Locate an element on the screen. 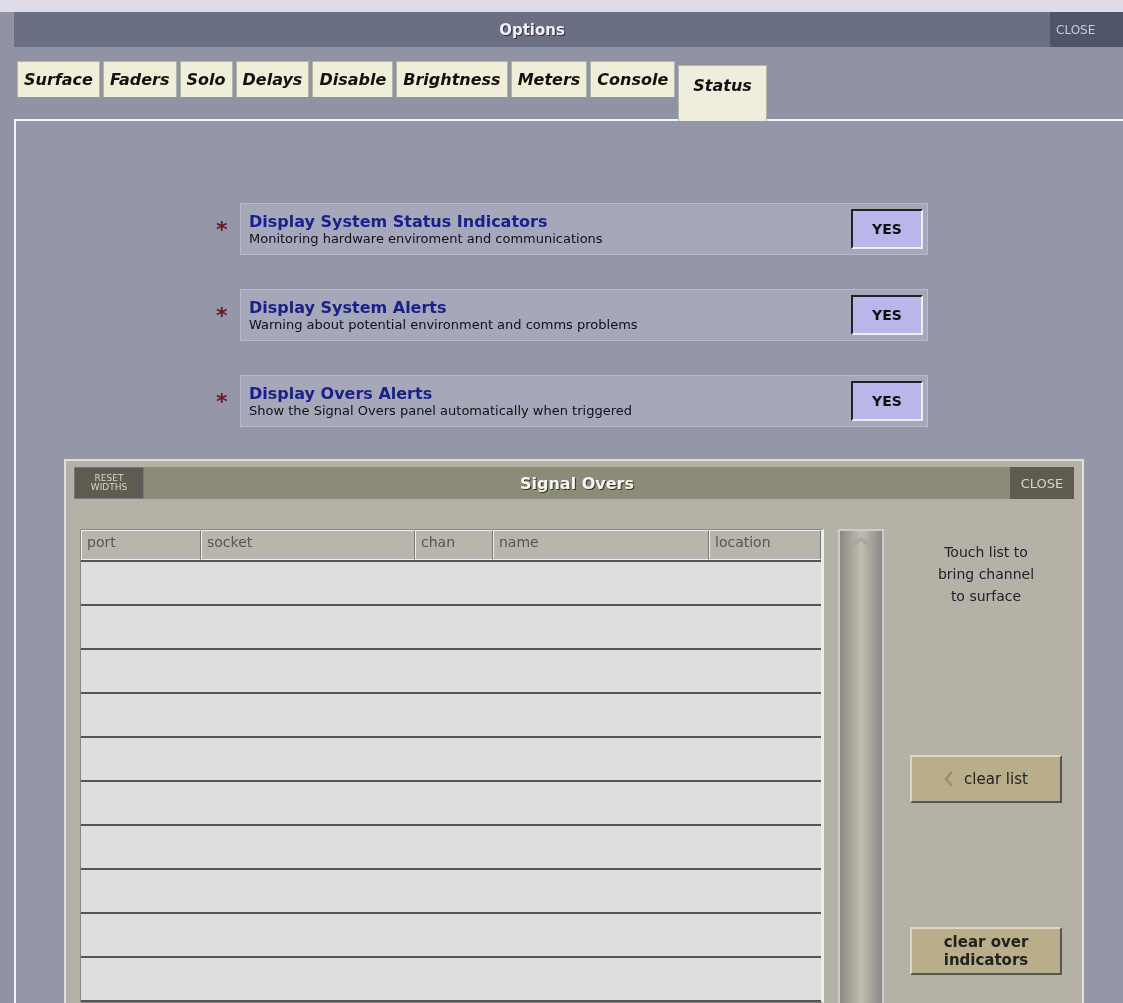 This screenshot has height=1003, width=1123. column-header: location is located at coordinates (765, 545).